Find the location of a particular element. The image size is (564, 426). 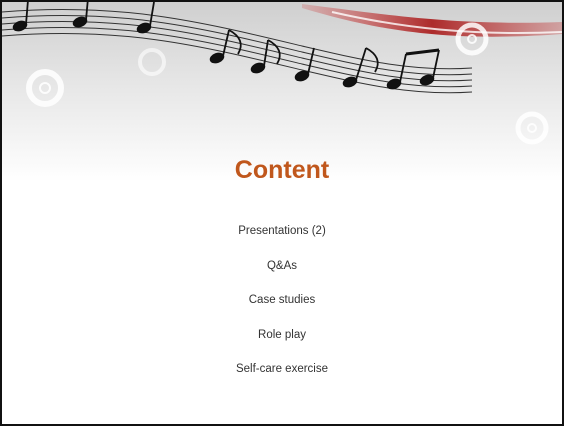

list-item: Case studies is located at coordinates (282, 300).